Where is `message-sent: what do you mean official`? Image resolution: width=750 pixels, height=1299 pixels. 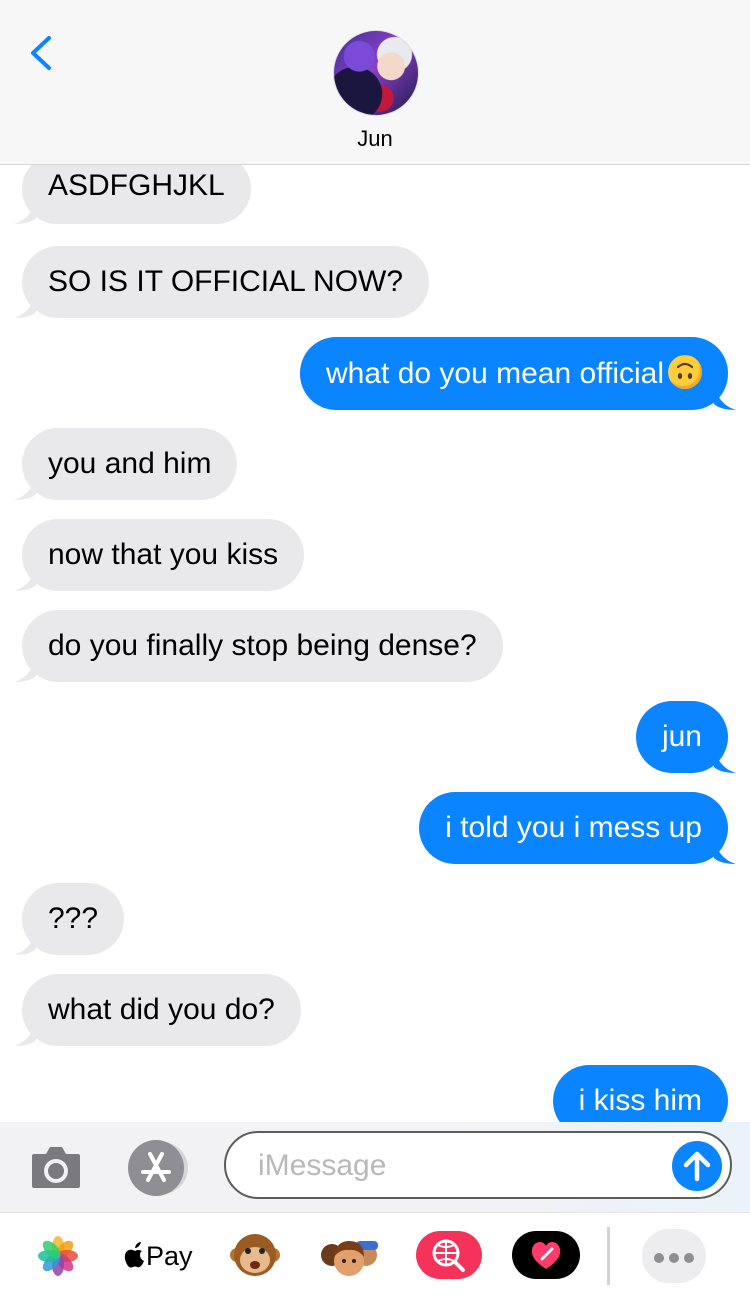 message-sent: what do you mean official is located at coordinates (518, 373).